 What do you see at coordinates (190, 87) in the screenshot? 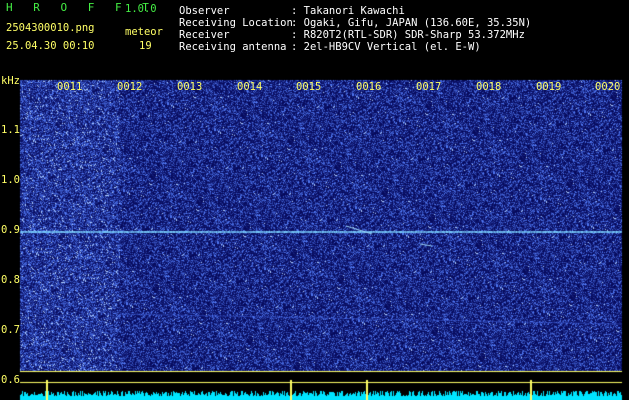
I see `time-tick: 0013` at bounding box center [190, 87].